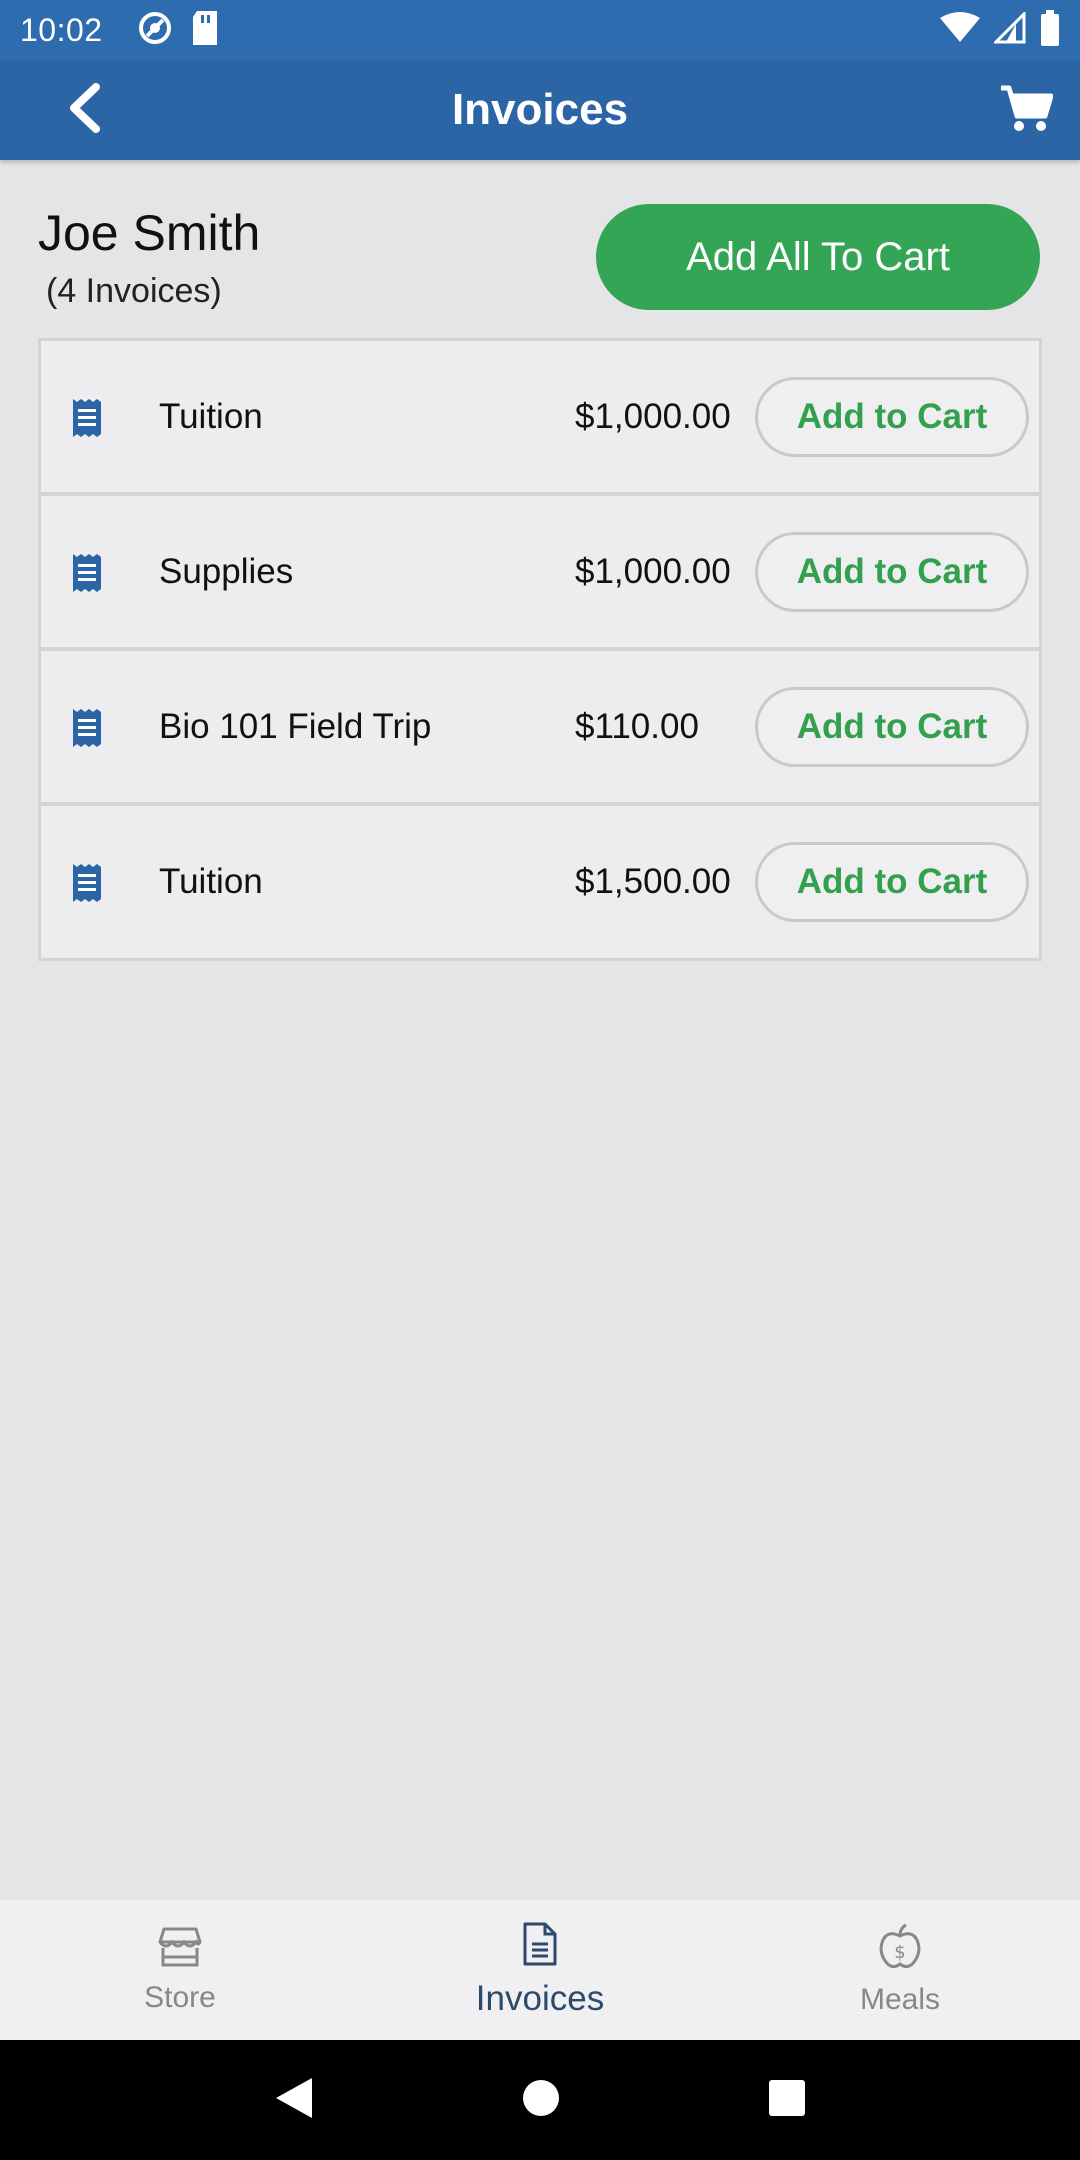  Describe the element at coordinates (637, 726) in the screenshot. I see `invoice-amount: $110.00` at that location.